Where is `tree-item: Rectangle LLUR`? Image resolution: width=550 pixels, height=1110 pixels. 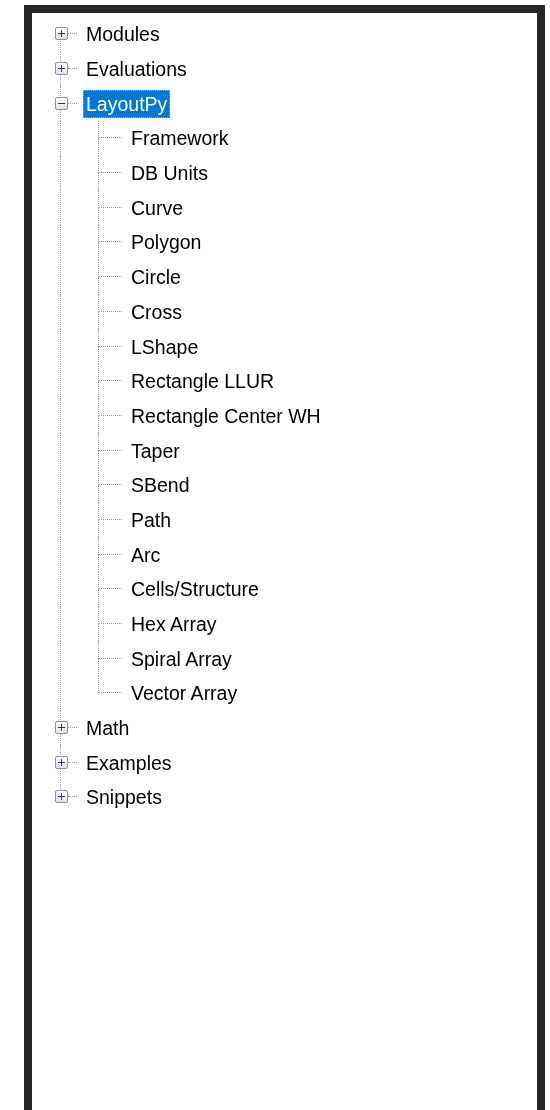
tree-item: Rectangle LLUR is located at coordinates (203, 381).